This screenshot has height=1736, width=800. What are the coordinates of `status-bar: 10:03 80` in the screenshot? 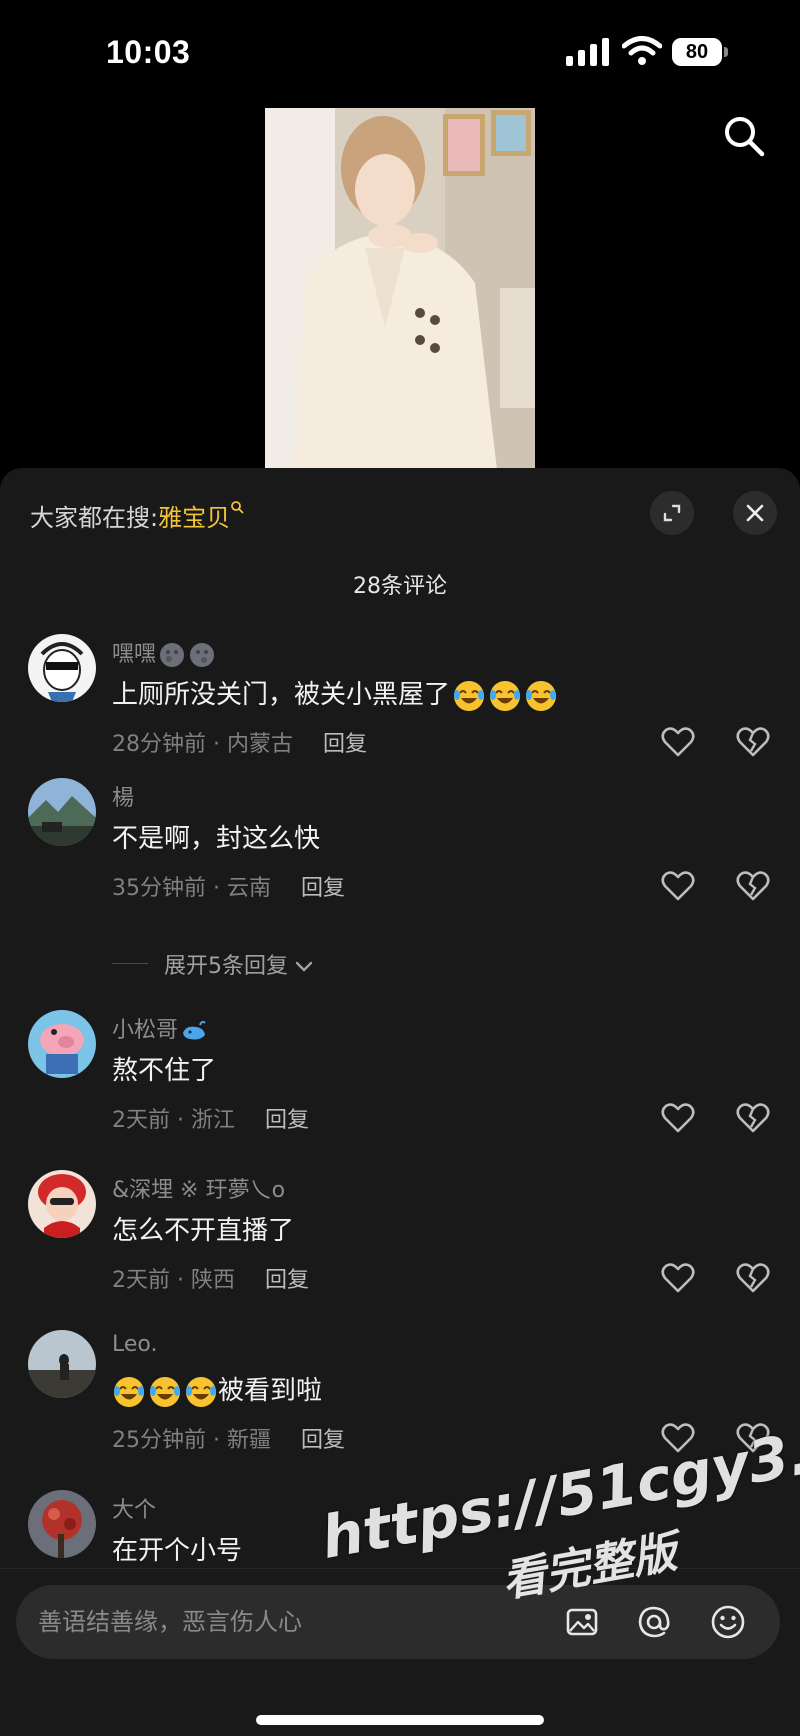 It's located at (400, 50).